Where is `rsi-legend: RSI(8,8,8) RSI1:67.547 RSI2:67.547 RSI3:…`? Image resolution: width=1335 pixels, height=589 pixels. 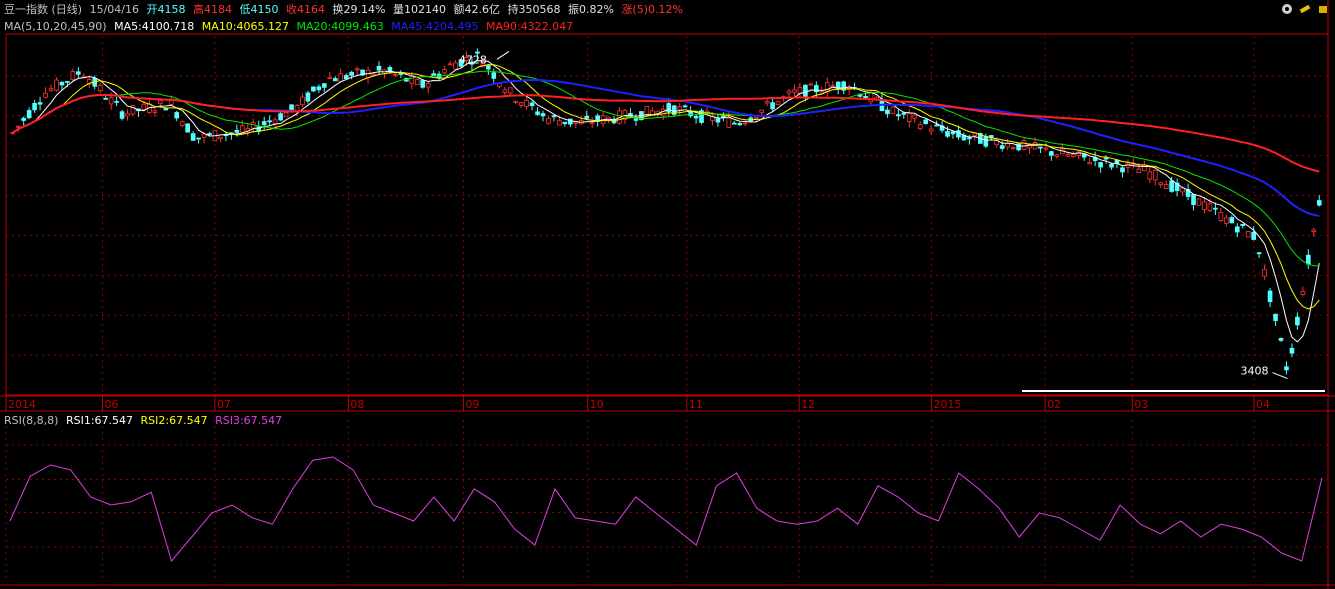 rsi-legend: RSI(8,8,8) RSI1:67.547 RSI2:67.547 RSI3:… is located at coordinates (145, 421).